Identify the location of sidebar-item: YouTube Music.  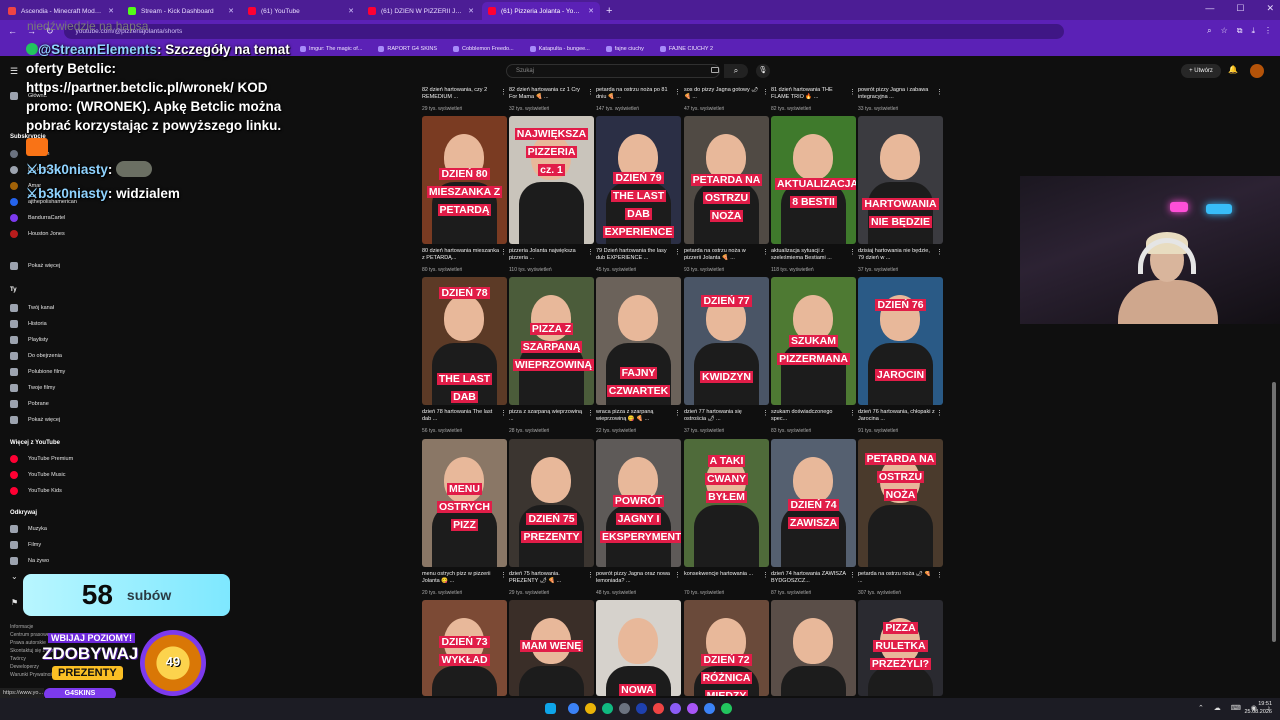
(38, 475).